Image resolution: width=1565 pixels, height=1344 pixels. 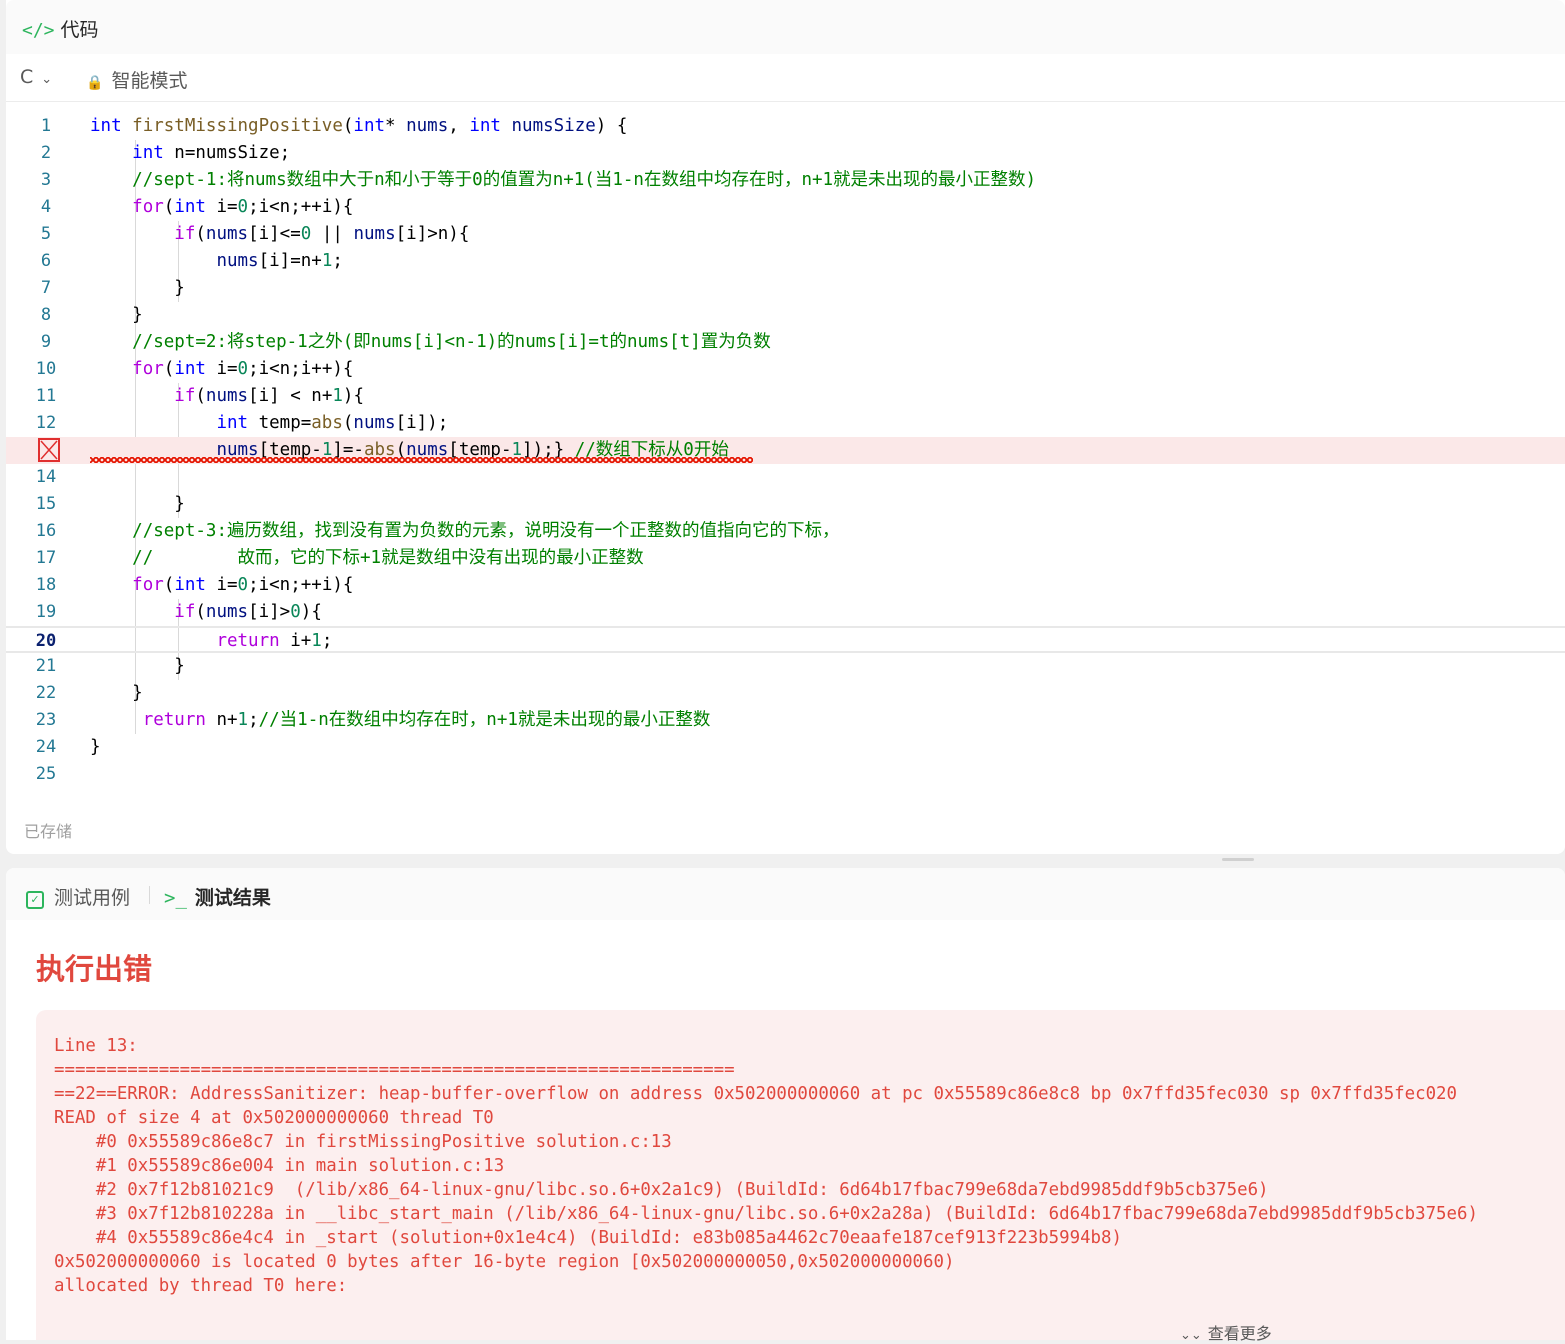 I want to click on code-token: ) {, so click(x=611, y=126).